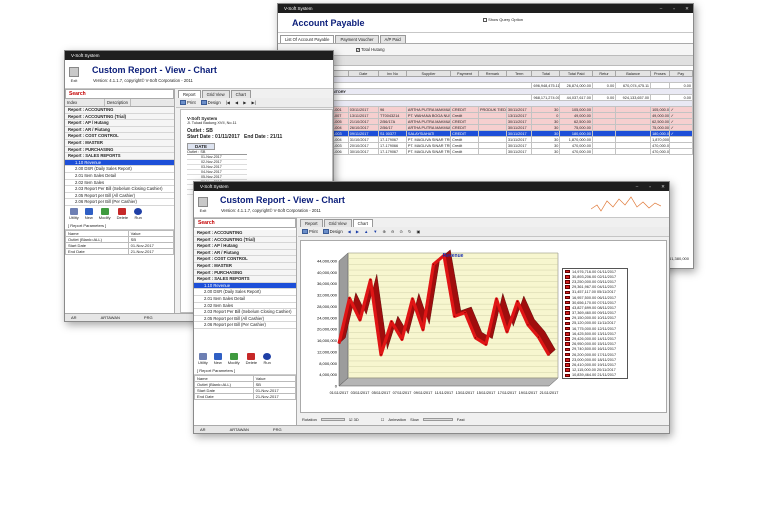 Image resolution: width=760 pixels, height=515 pixels. What do you see at coordinates (357, 231) in the screenshot?
I see `arrow-right-icon: ▶` at bounding box center [357, 231].